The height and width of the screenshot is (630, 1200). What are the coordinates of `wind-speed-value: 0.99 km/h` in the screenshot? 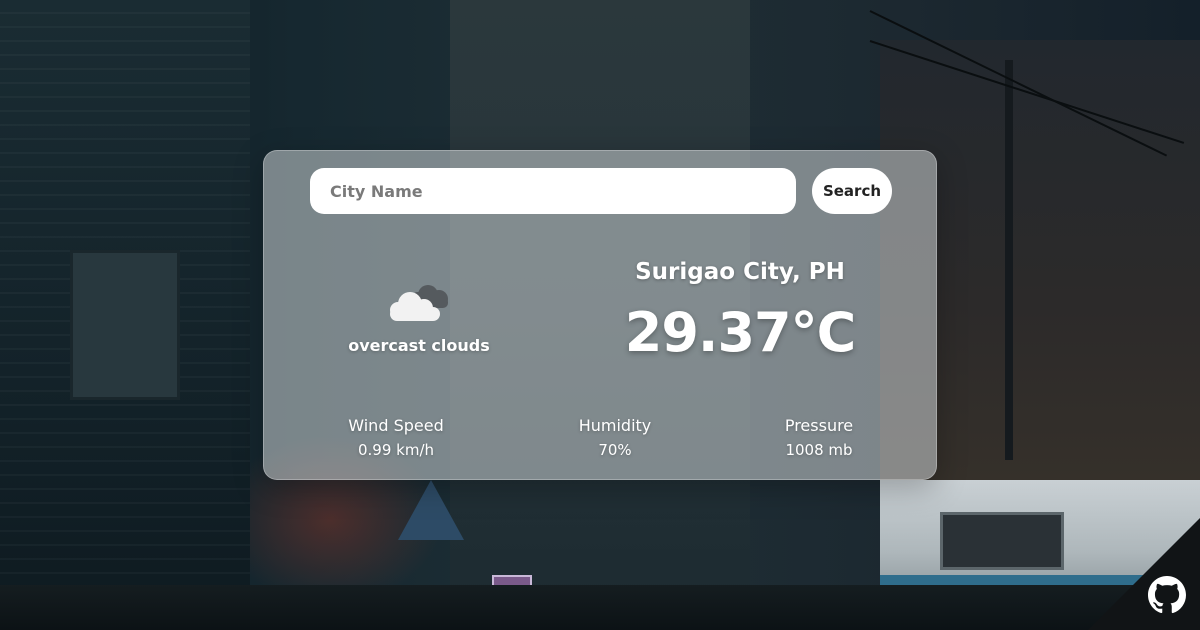 It's located at (396, 450).